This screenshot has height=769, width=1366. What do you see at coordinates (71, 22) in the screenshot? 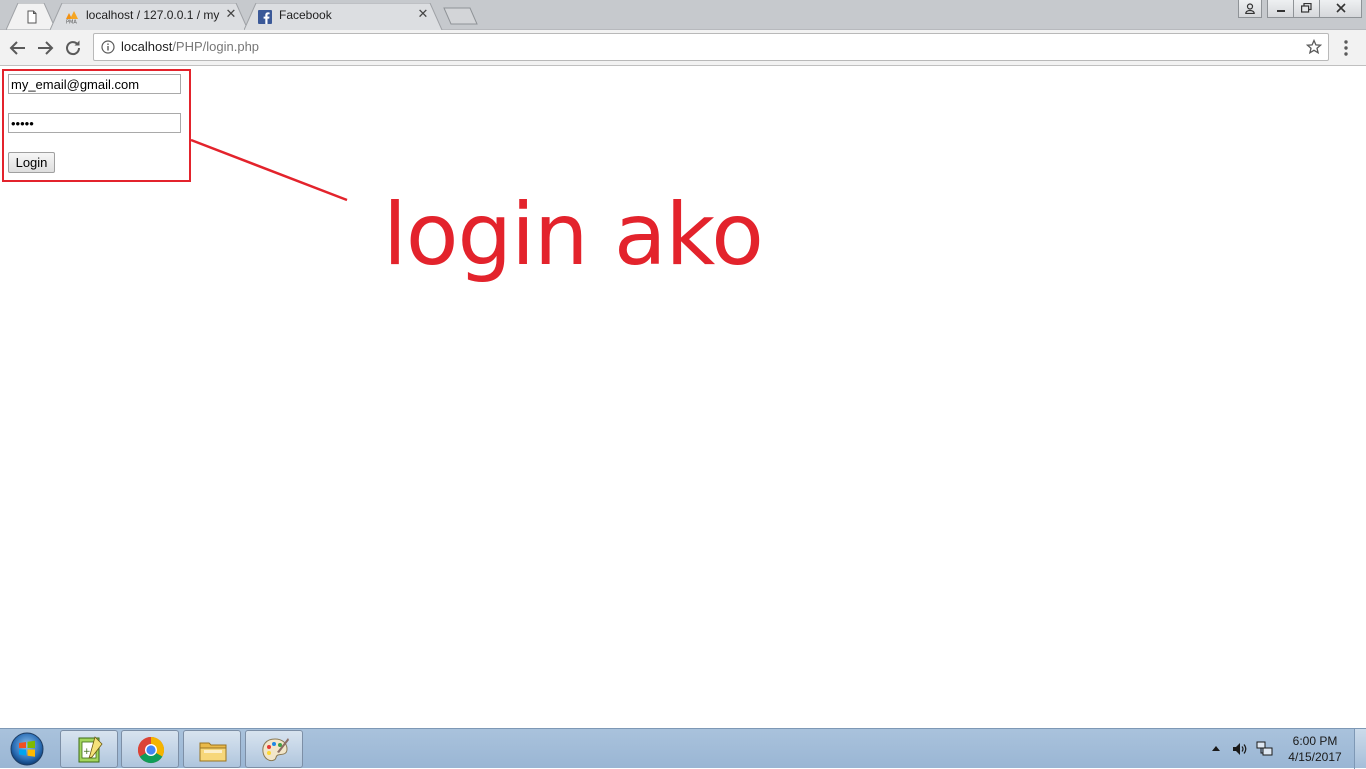
I see `svg-text: PMA` at bounding box center [71, 22].